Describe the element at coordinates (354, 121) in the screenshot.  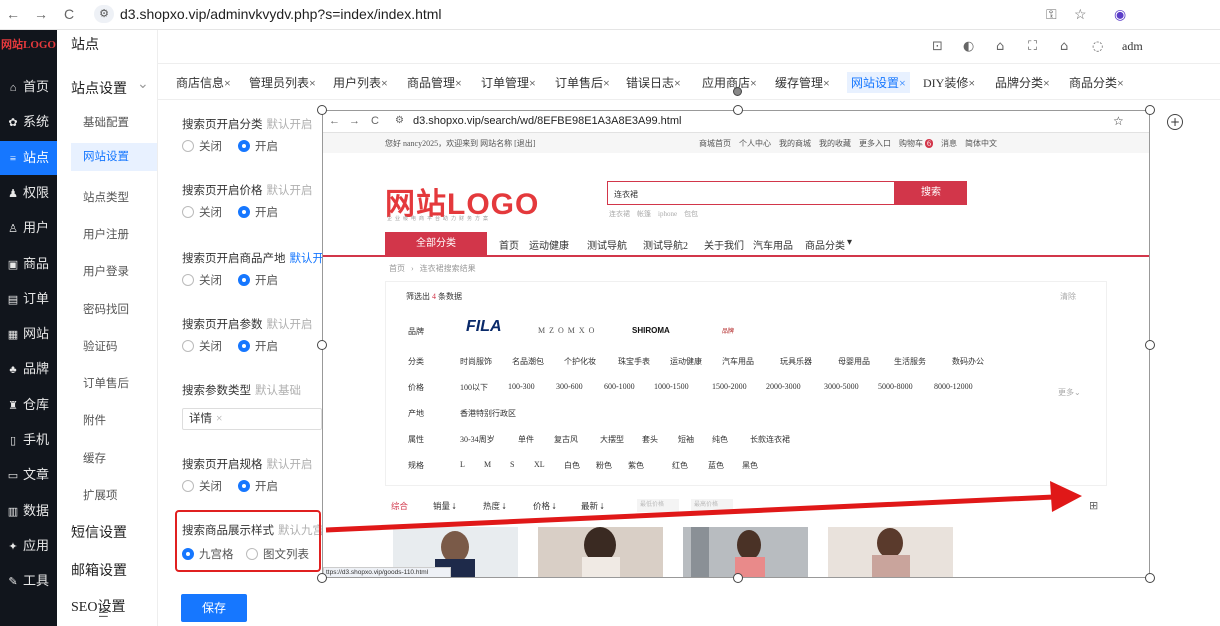
I see `preview-forward-icon: →` at that location.